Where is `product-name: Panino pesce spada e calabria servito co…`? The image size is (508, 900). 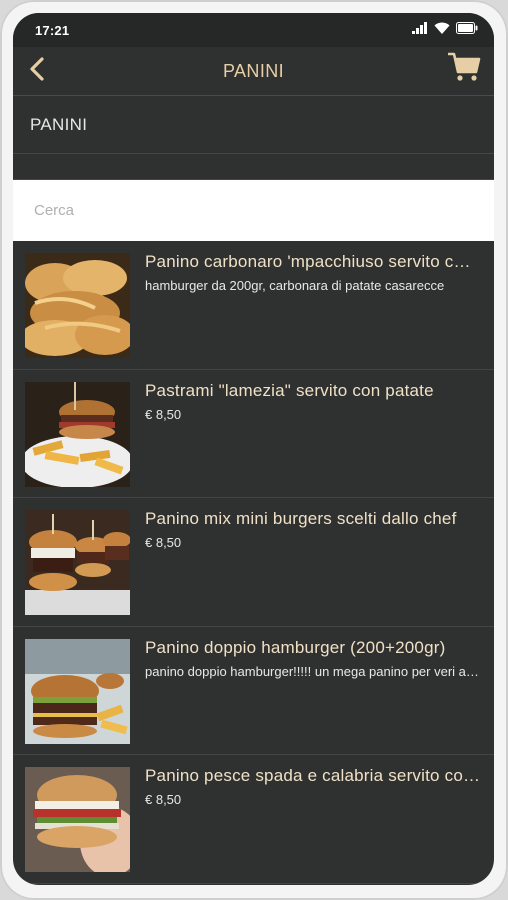 product-name: Panino pesce spada e calabria servito co… is located at coordinates (312, 775).